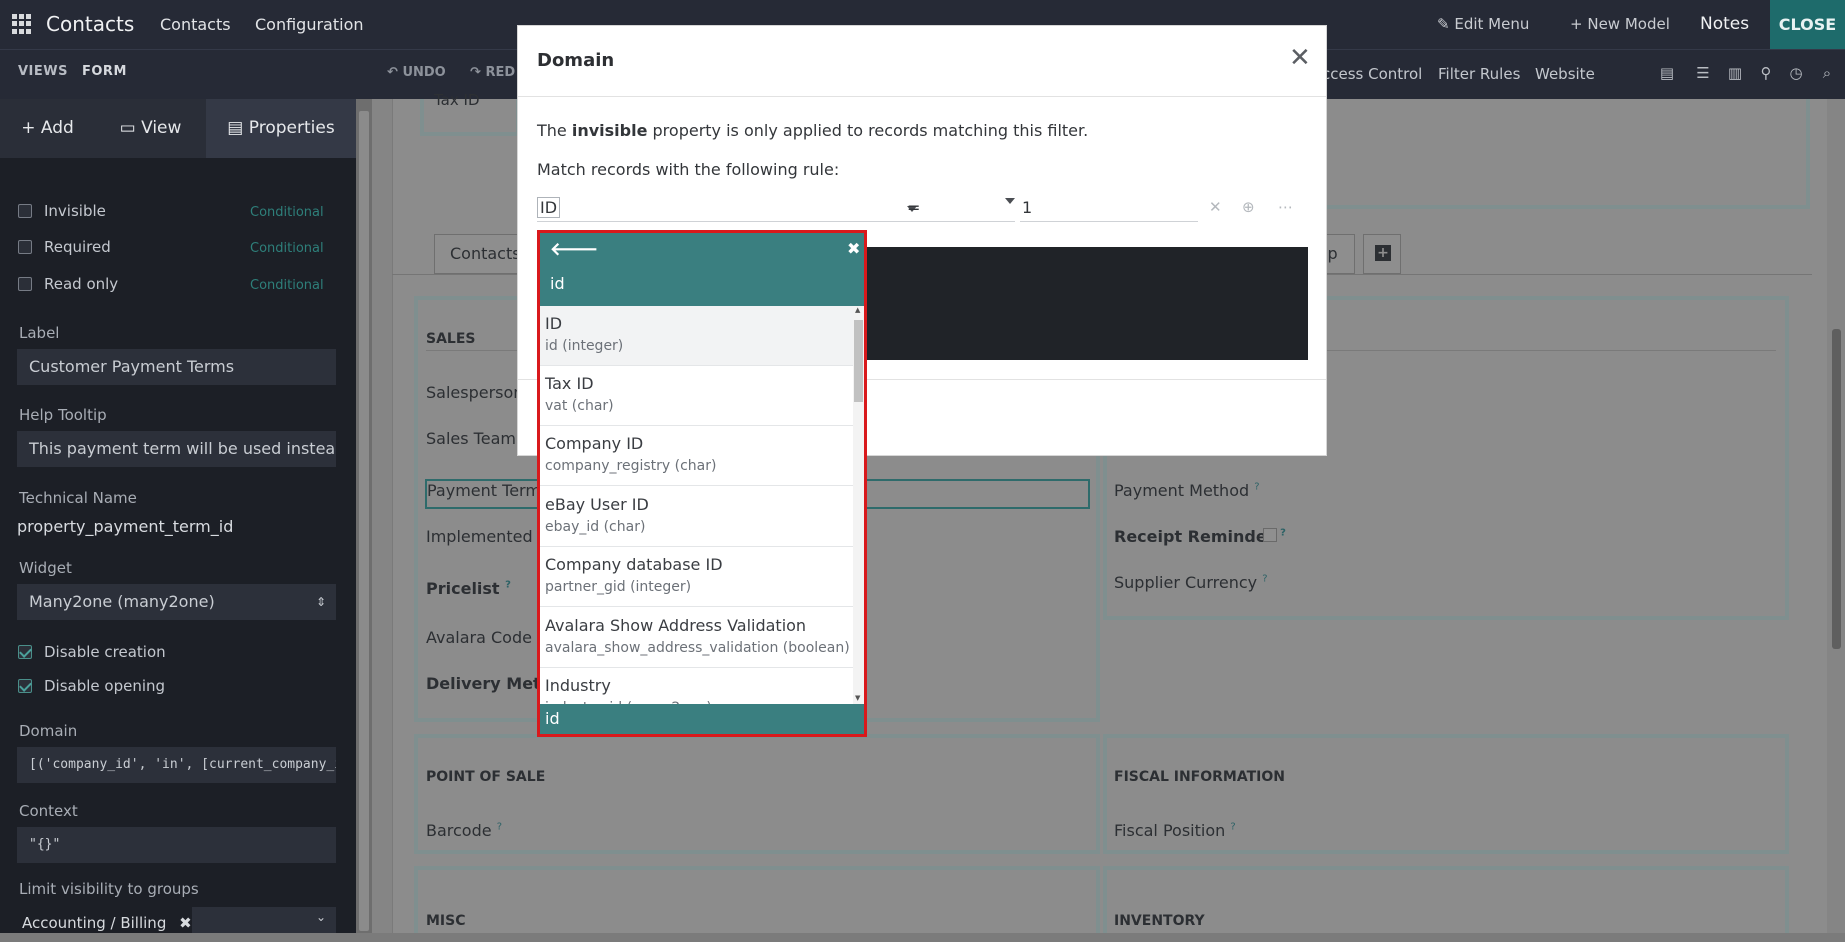 Image resolution: width=1845 pixels, height=942 pixels. Describe the element at coordinates (696, 396) in the screenshot. I see `list-item: Tax ID vat (char)` at that location.